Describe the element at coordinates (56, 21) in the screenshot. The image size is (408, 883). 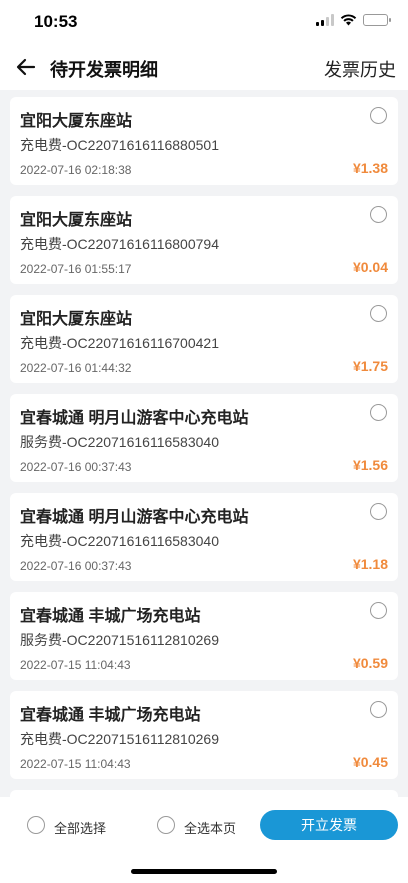
I see `status-time: 10:53` at that location.